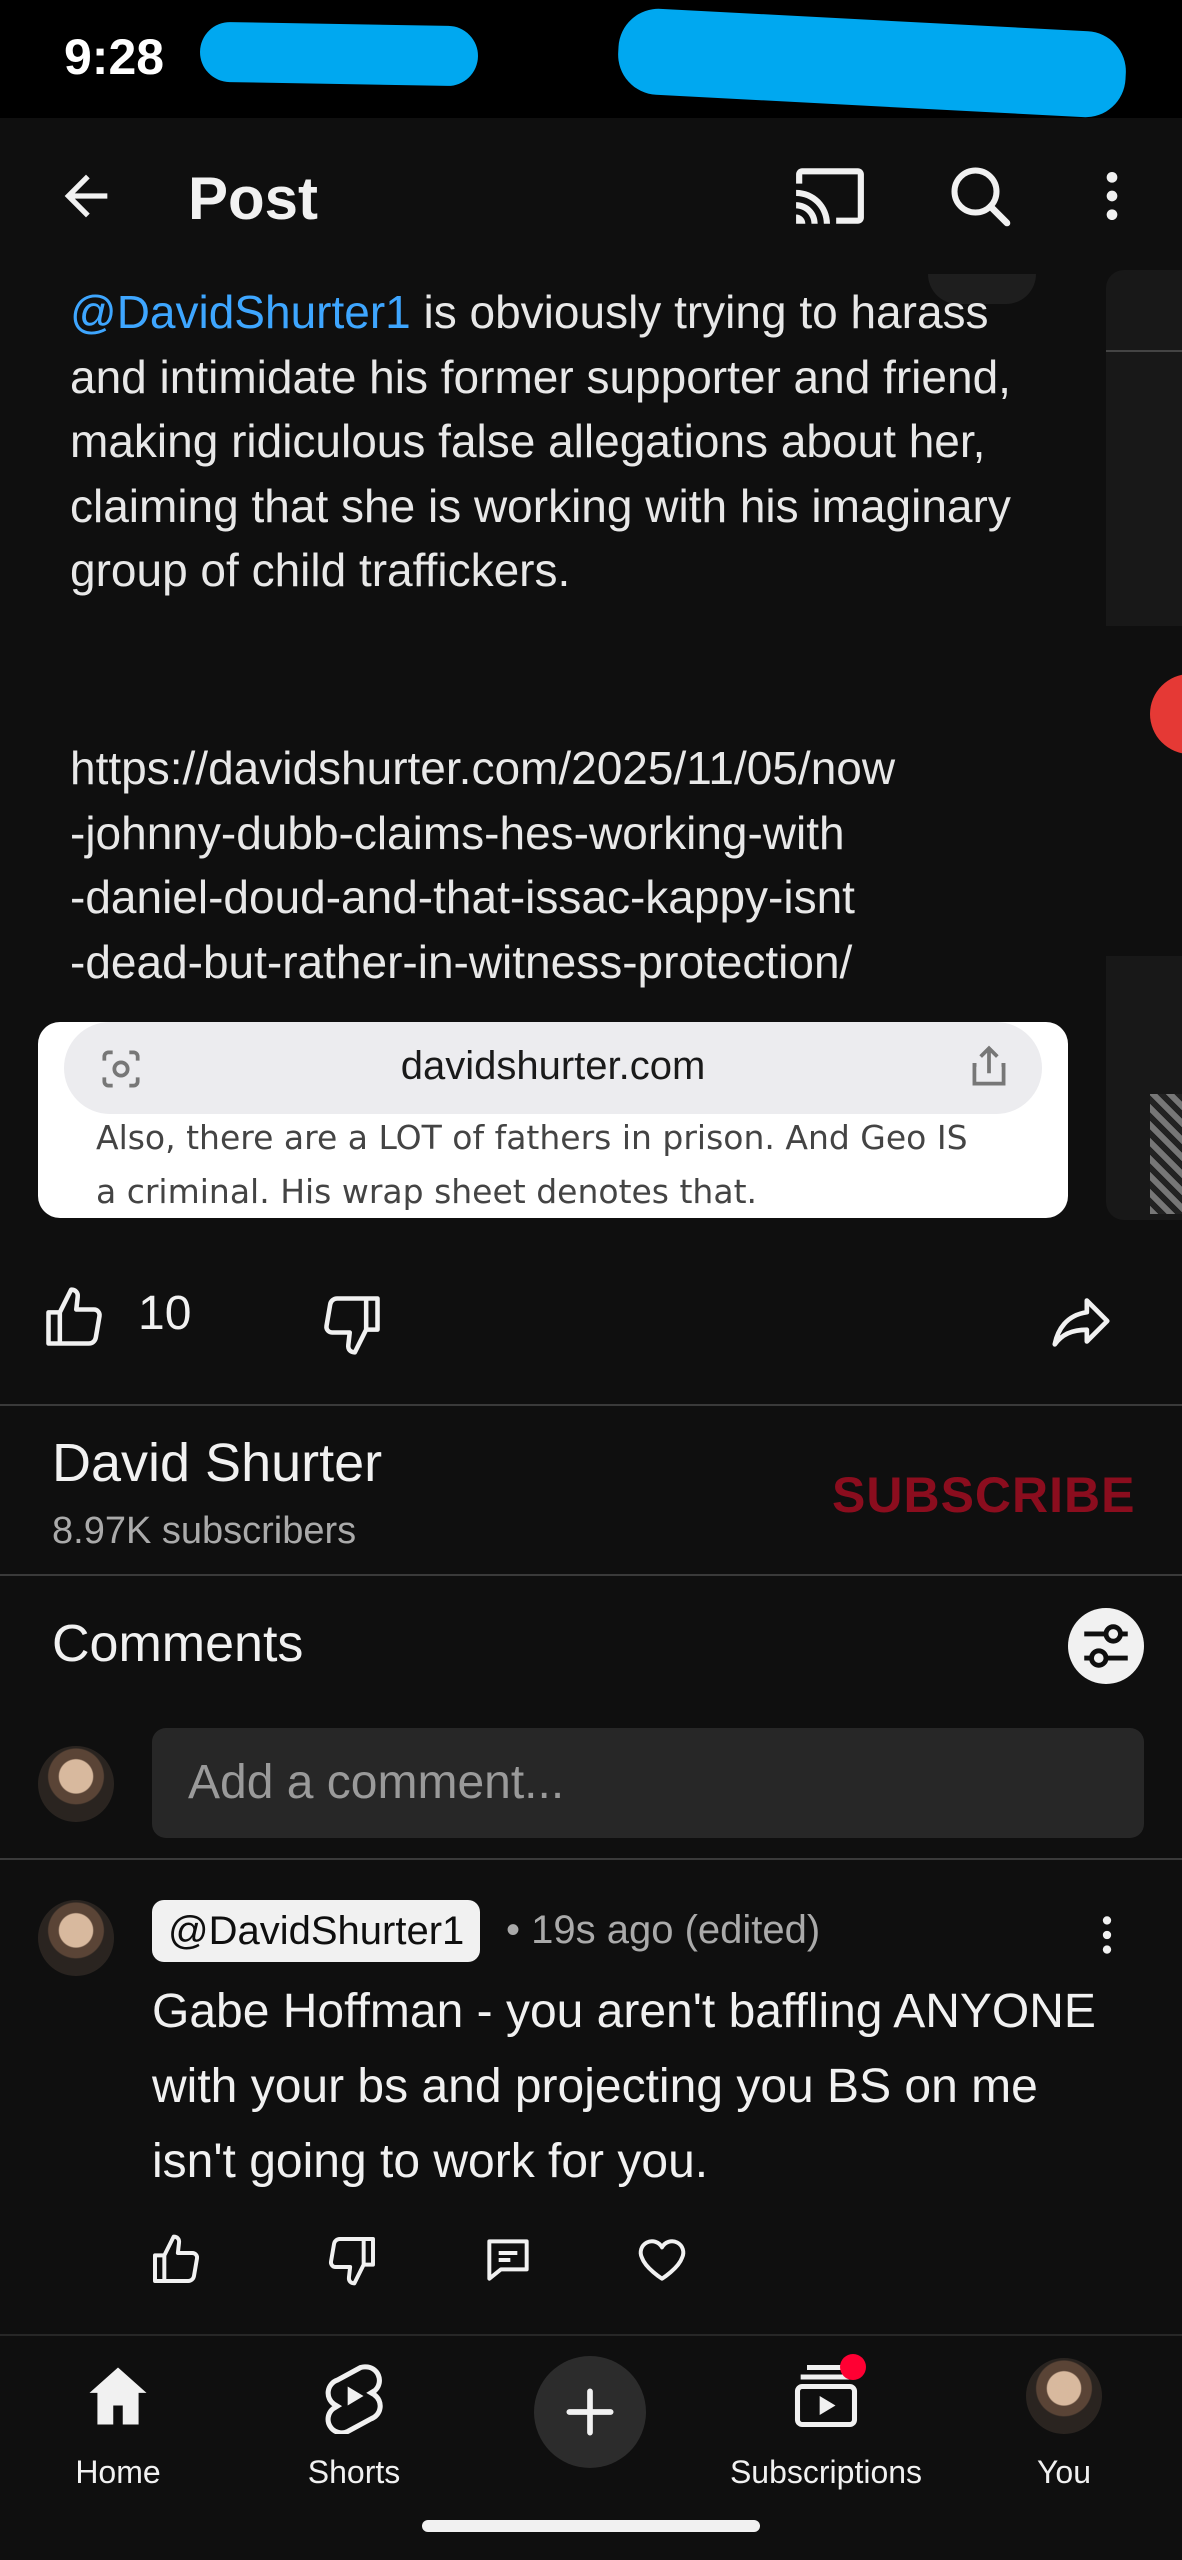  What do you see at coordinates (316, 1931) in the screenshot?
I see `comment-author: @DavidShurter1` at bounding box center [316, 1931].